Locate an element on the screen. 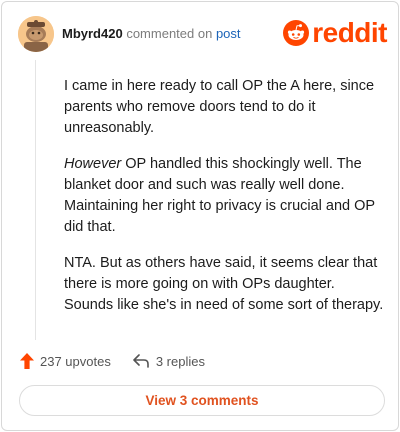  post-link: post is located at coordinates (228, 33).